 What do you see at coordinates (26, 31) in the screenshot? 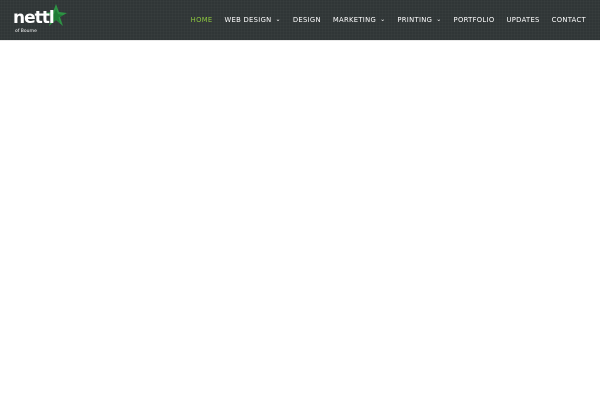
I see `logo-subtitle: of Bourne` at bounding box center [26, 31].